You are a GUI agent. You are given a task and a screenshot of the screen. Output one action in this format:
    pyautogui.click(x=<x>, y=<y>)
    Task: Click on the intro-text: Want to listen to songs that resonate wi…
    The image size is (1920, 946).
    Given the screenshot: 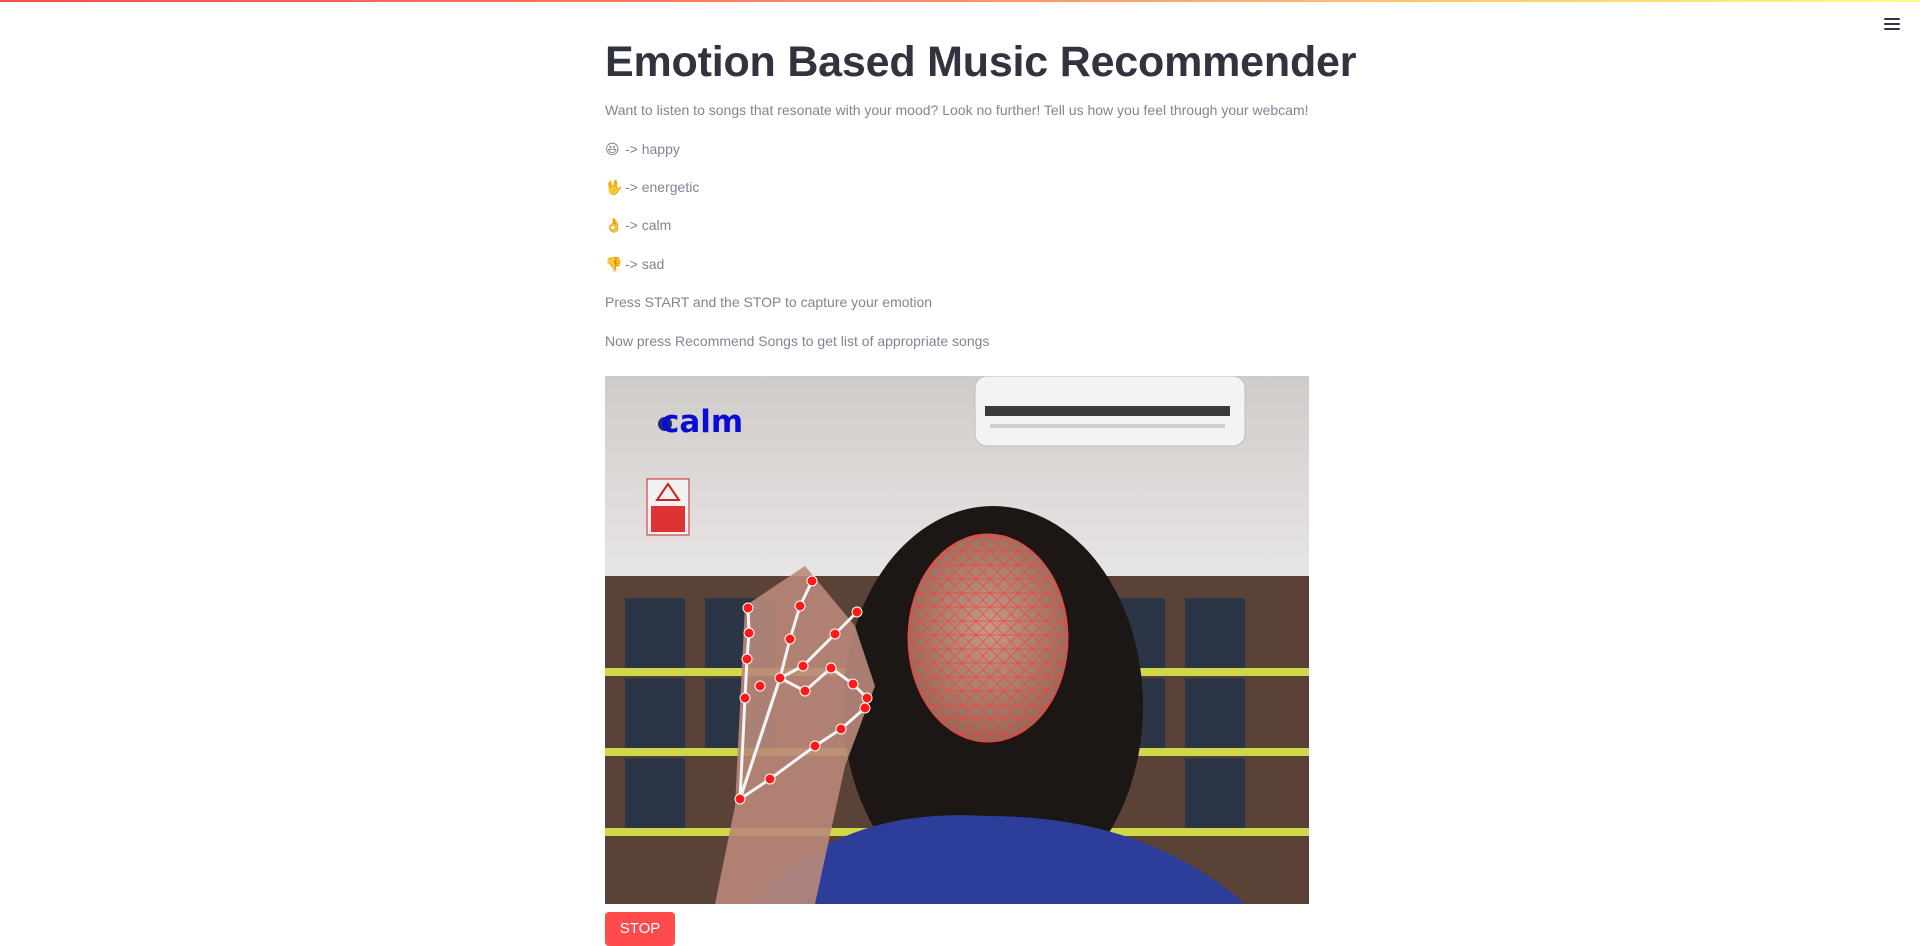 What is the action you would take?
    pyautogui.click(x=957, y=110)
    